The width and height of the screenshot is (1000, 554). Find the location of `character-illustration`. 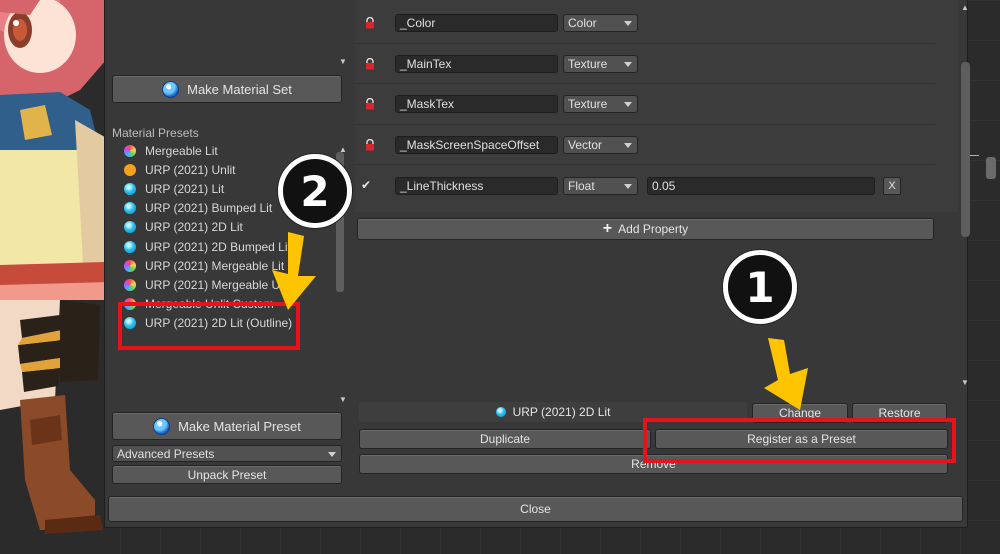

character-illustration is located at coordinates (60, 277).